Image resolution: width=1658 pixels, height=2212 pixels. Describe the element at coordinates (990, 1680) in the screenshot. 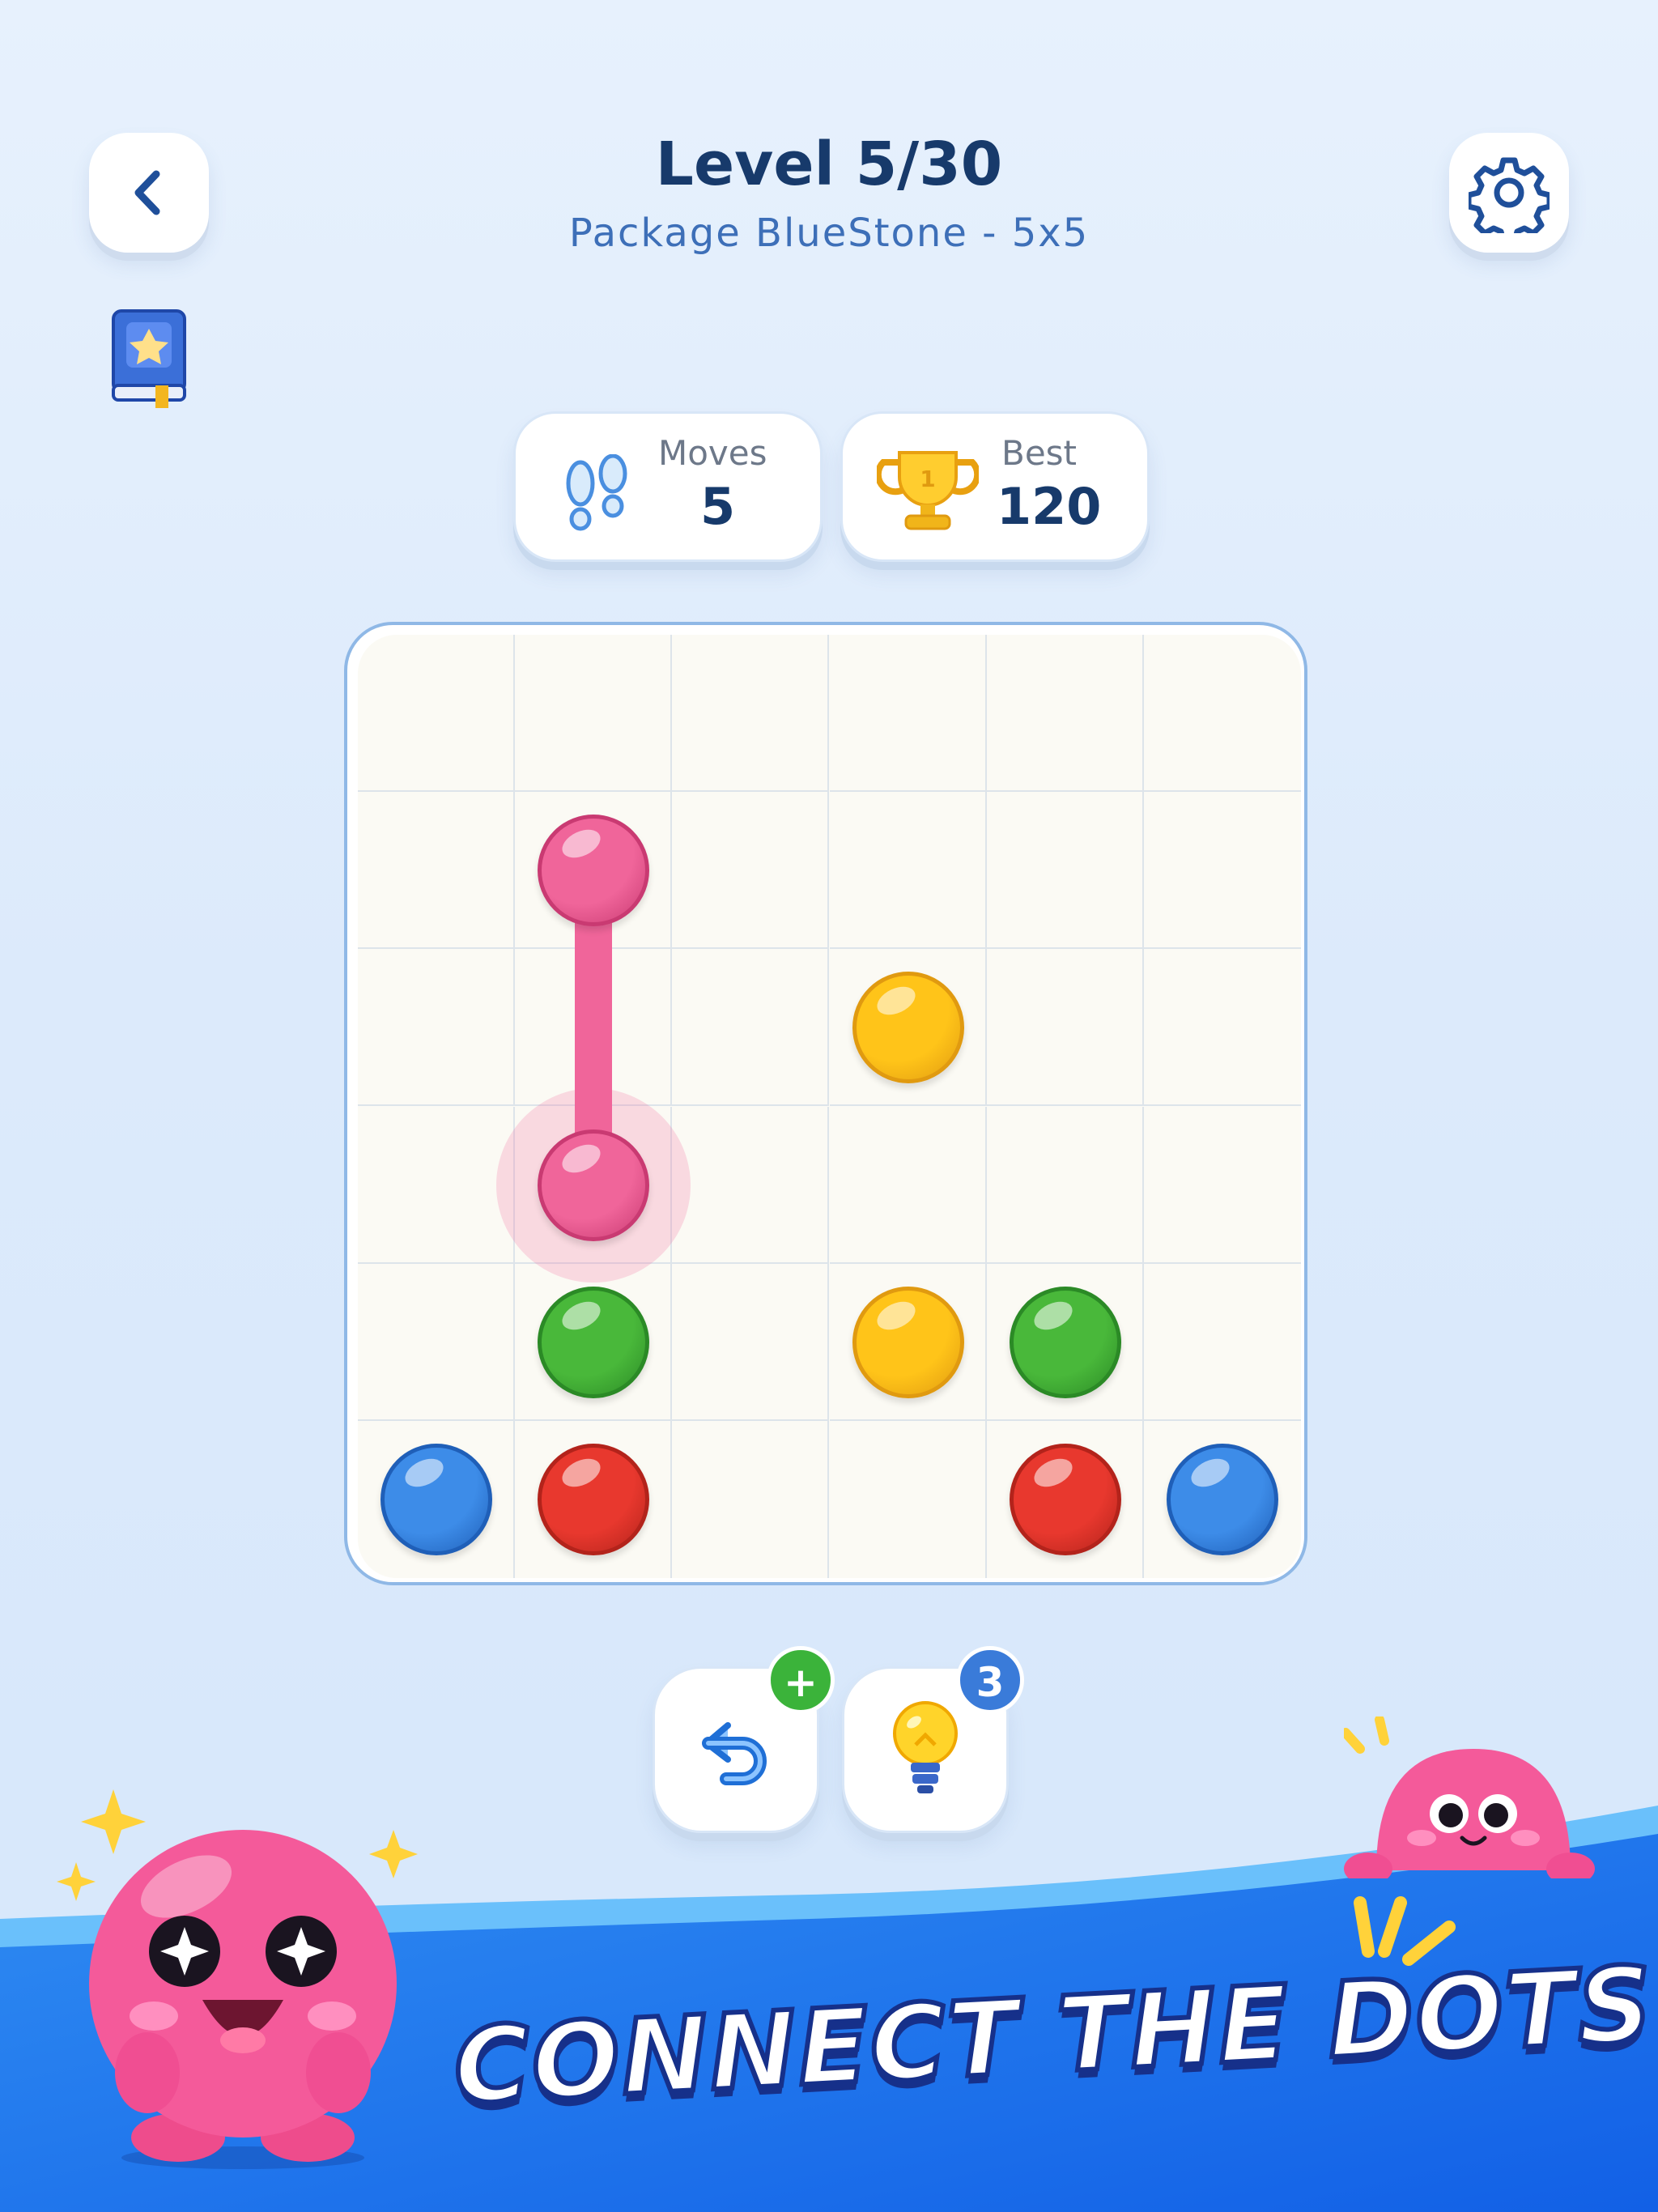

I see `hint-count-badge: 3` at that location.